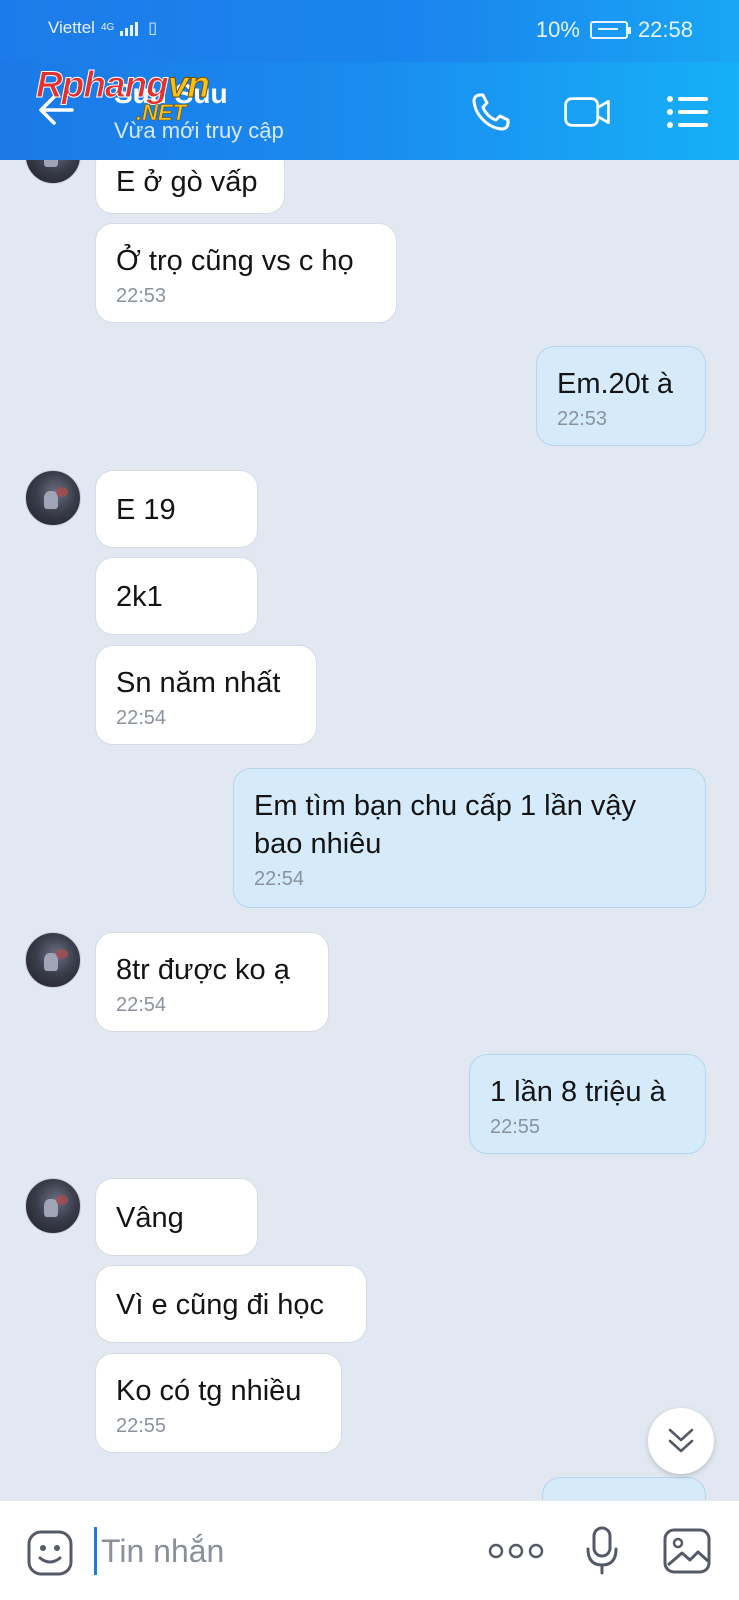  Describe the element at coordinates (107, 27) in the screenshot. I see `network-type: 4G` at that location.